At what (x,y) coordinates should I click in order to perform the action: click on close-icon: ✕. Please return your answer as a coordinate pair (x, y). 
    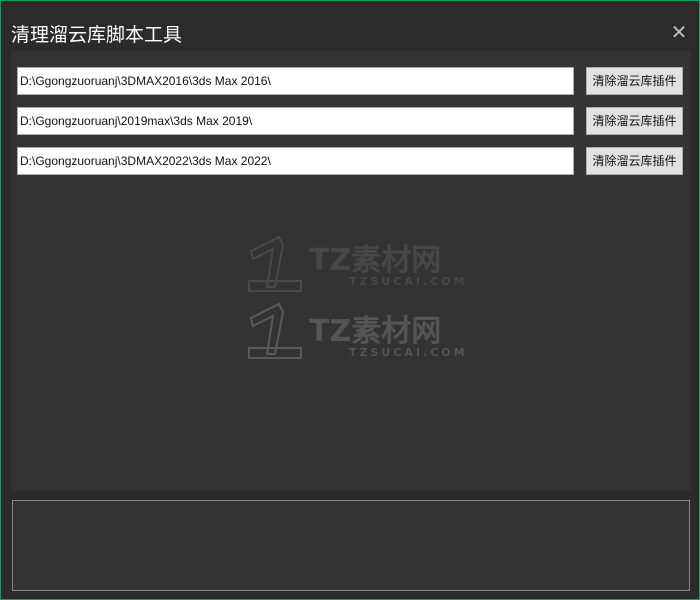
    Looking at the image, I should click on (679, 32).